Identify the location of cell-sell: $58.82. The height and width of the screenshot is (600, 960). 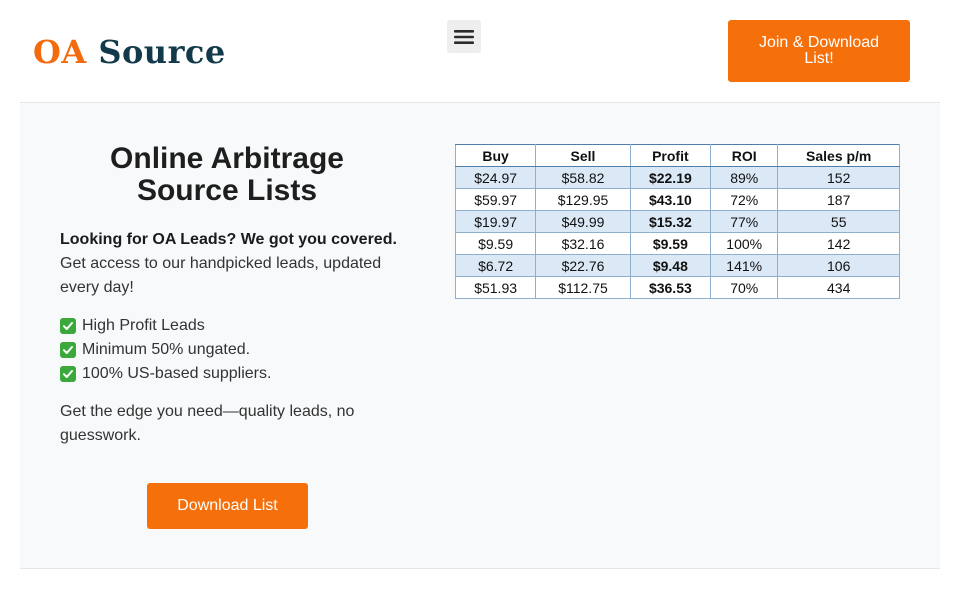
(583, 177).